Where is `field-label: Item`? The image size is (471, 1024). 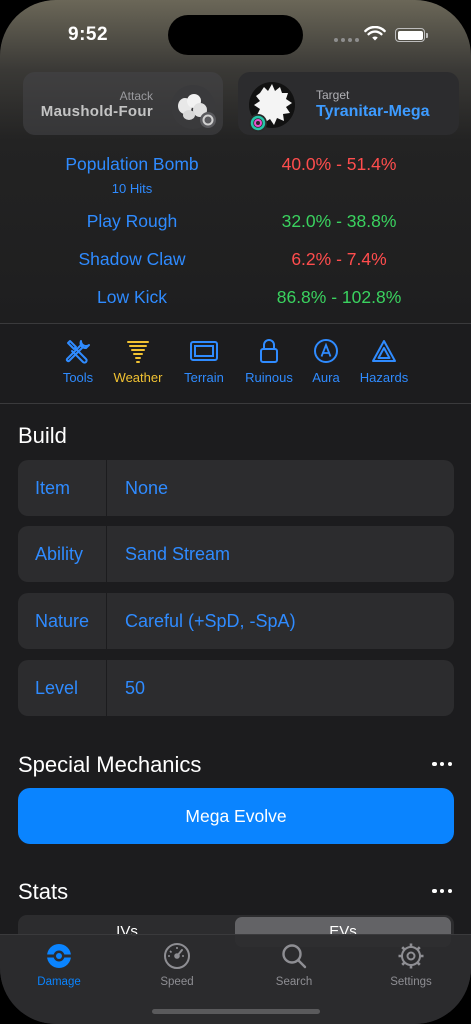 field-label: Item is located at coordinates (53, 488).